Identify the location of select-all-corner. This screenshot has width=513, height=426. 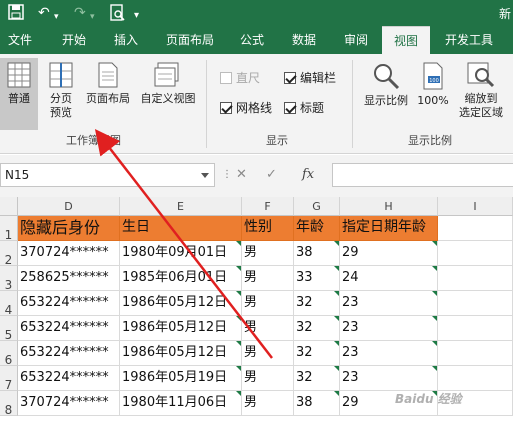
(9, 206).